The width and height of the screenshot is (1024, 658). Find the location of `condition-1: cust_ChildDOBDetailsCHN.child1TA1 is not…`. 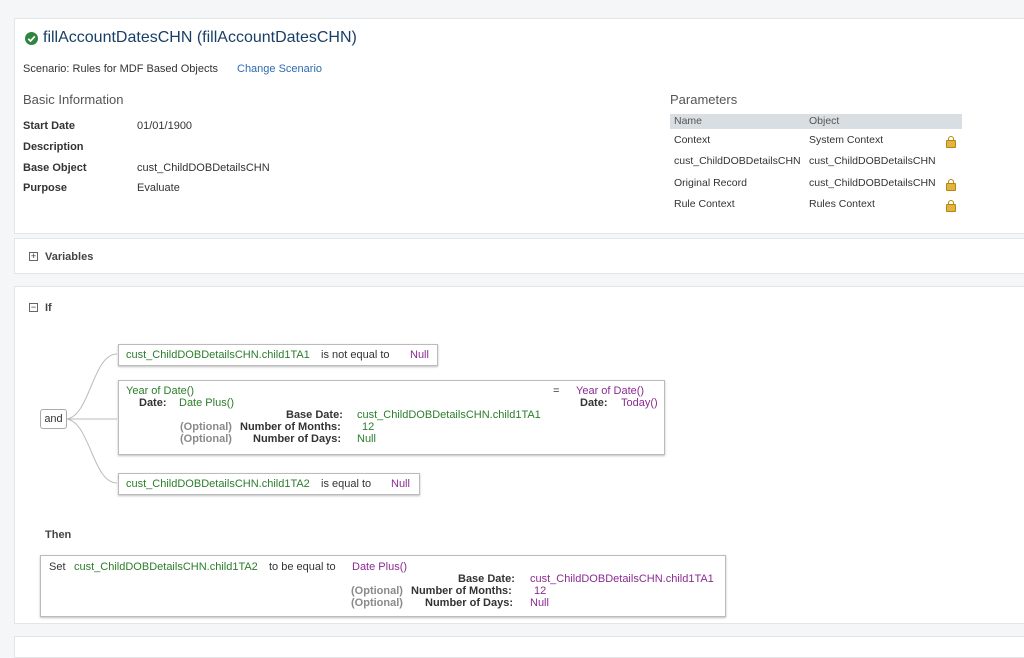

condition-1: cust_ChildDOBDetailsCHN.child1TA1 is not… is located at coordinates (278, 355).